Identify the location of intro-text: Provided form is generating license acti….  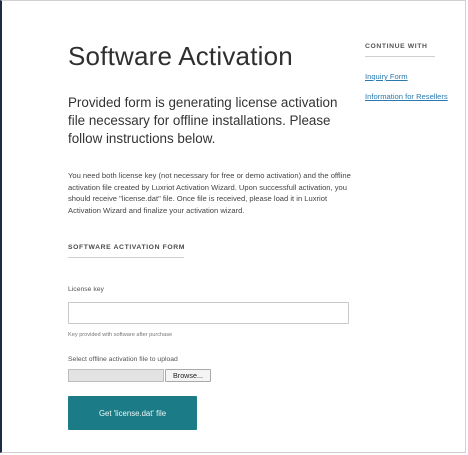
(203, 120).